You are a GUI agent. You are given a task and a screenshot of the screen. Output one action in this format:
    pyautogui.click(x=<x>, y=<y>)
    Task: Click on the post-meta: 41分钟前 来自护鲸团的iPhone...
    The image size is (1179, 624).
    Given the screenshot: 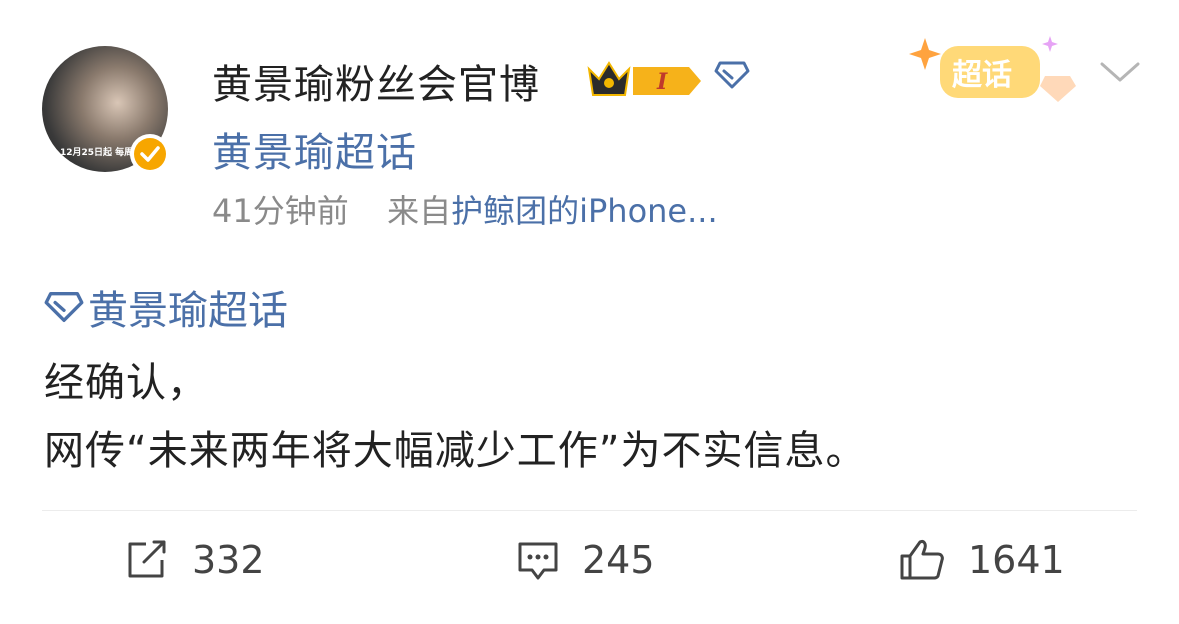 What is the action you would take?
    pyautogui.click(x=465, y=209)
    